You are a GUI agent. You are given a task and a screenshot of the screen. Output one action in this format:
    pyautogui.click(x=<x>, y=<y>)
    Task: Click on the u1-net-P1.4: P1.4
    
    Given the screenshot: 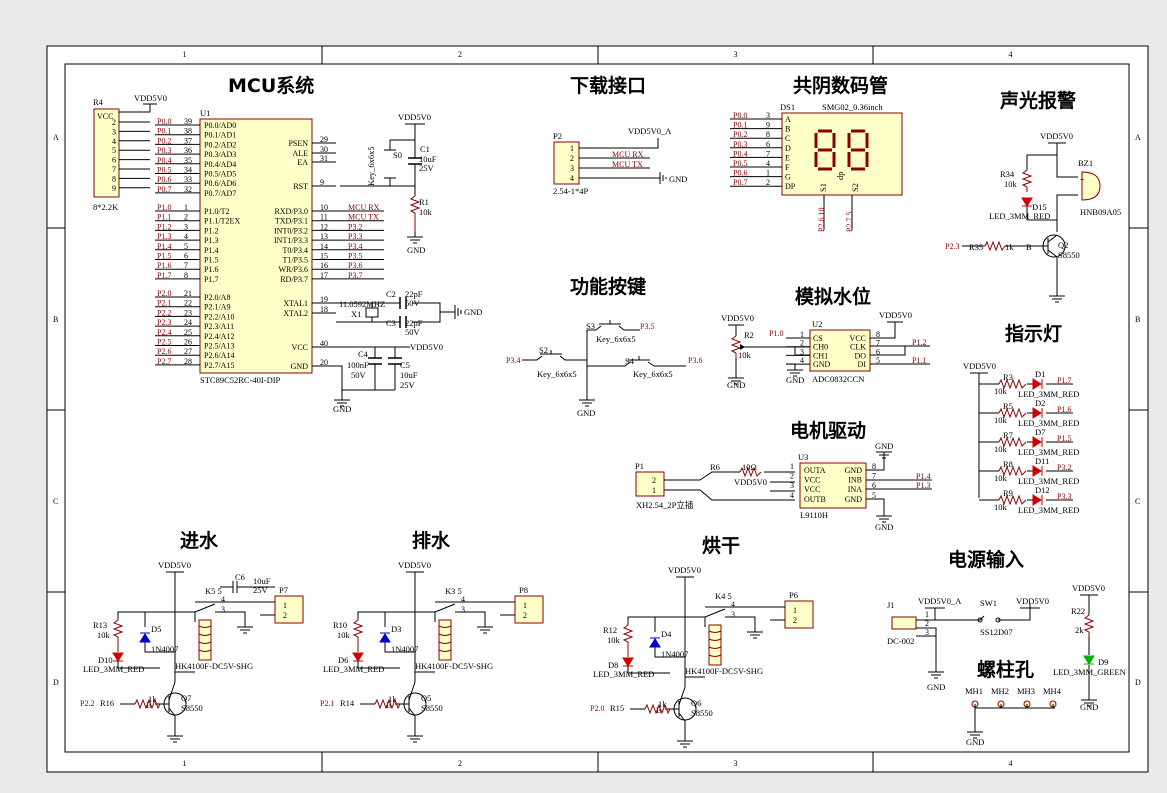 What is the action you would take?
    pyautogui.click(x=164, y=246)
    